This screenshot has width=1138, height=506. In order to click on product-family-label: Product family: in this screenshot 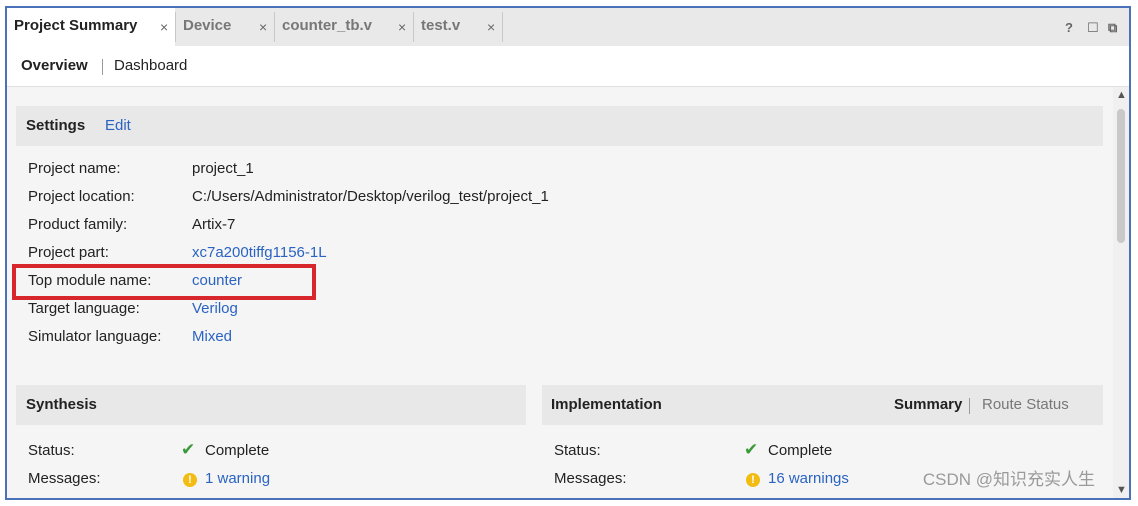, I will do `click(78, 224)`.